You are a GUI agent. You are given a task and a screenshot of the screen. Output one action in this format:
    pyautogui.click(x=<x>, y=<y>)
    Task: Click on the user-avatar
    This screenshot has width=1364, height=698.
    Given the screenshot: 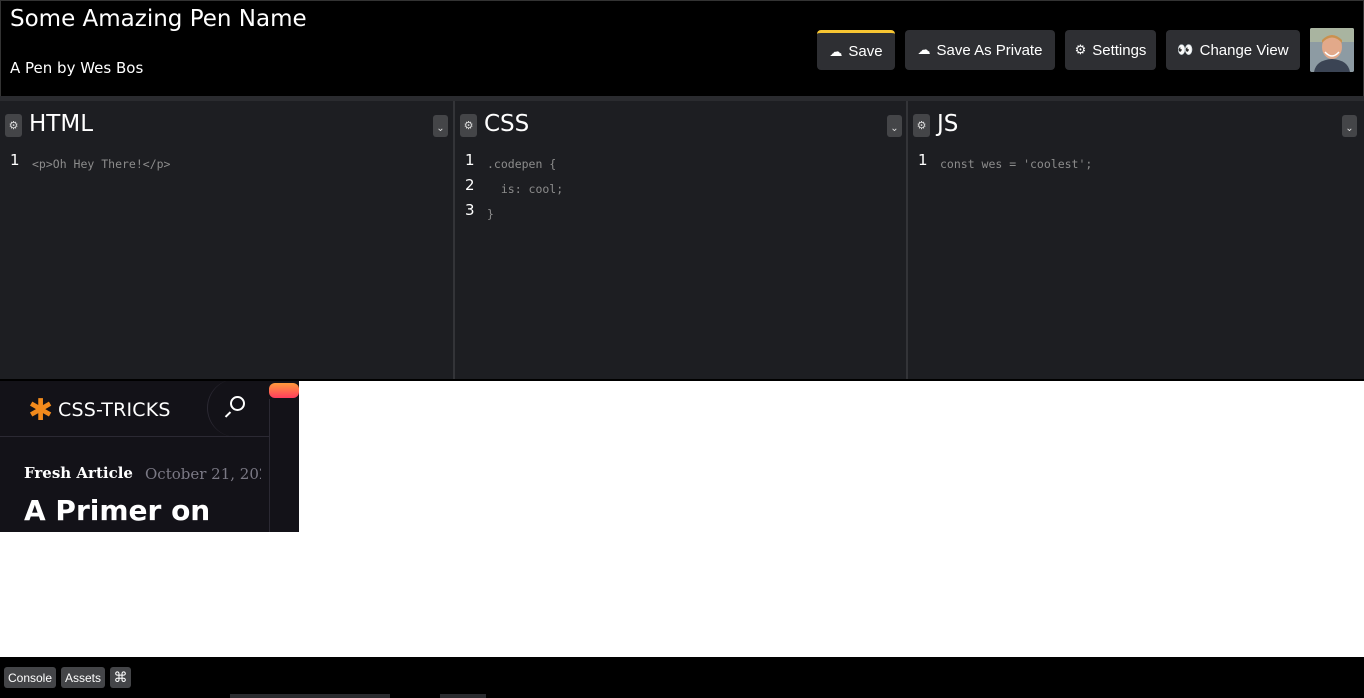 What is the action you would take?
    pyautogui.click(x=1332, y=50)
    